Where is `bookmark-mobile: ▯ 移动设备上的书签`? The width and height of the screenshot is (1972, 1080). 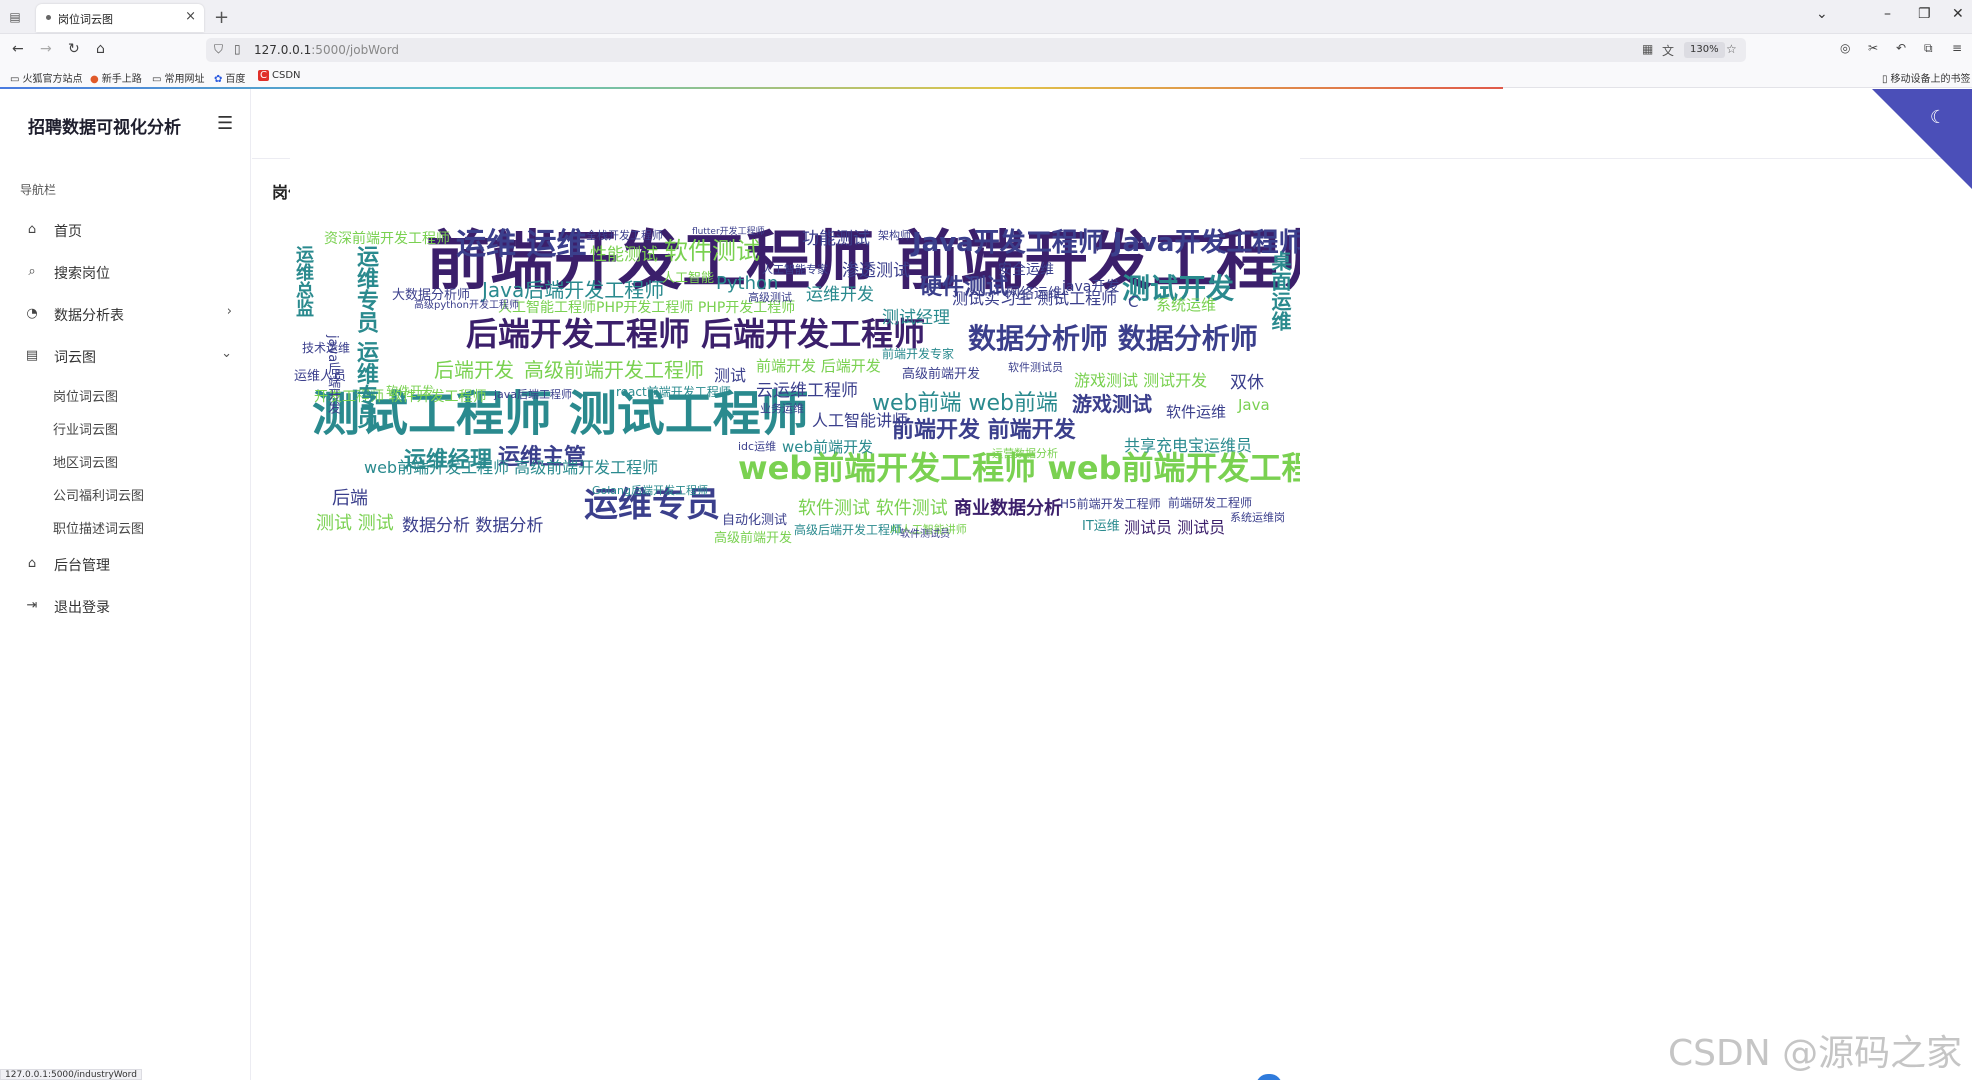 bookmark-mobile: ▯ 移动设备上的书签 is located at coordinates (1926, 77).